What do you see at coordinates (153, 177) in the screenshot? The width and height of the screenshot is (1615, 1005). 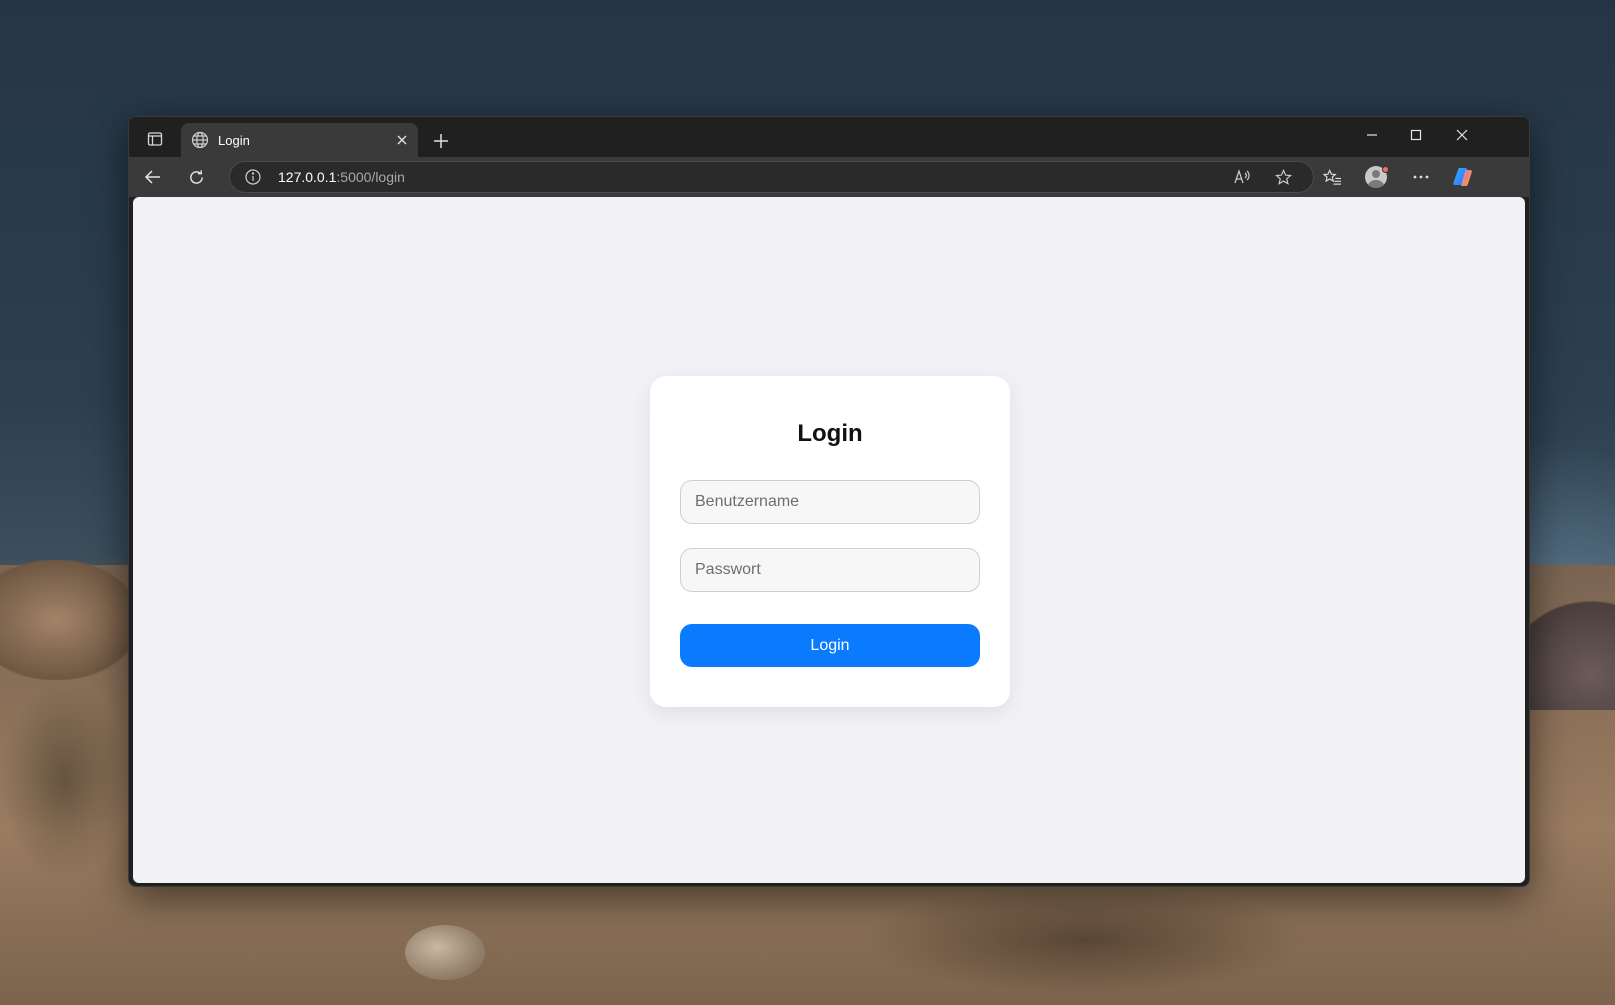 I see `back-arrow-icon` at bounding box center [153, 177].